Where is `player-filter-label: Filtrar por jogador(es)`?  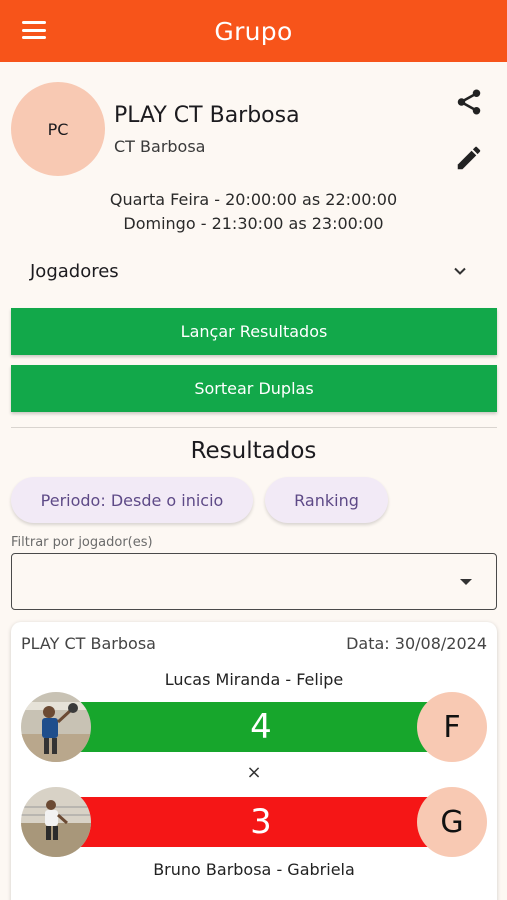 player-filter-label: Filtrar por jogador(es) is located at coordinates (82, 542).